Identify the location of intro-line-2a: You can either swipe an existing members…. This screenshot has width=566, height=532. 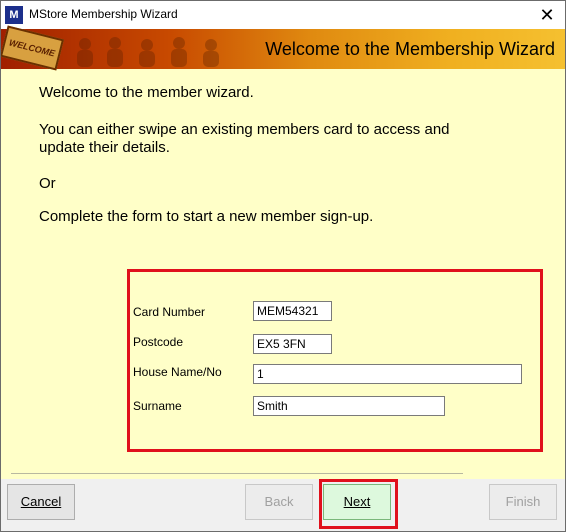
(244, 129).